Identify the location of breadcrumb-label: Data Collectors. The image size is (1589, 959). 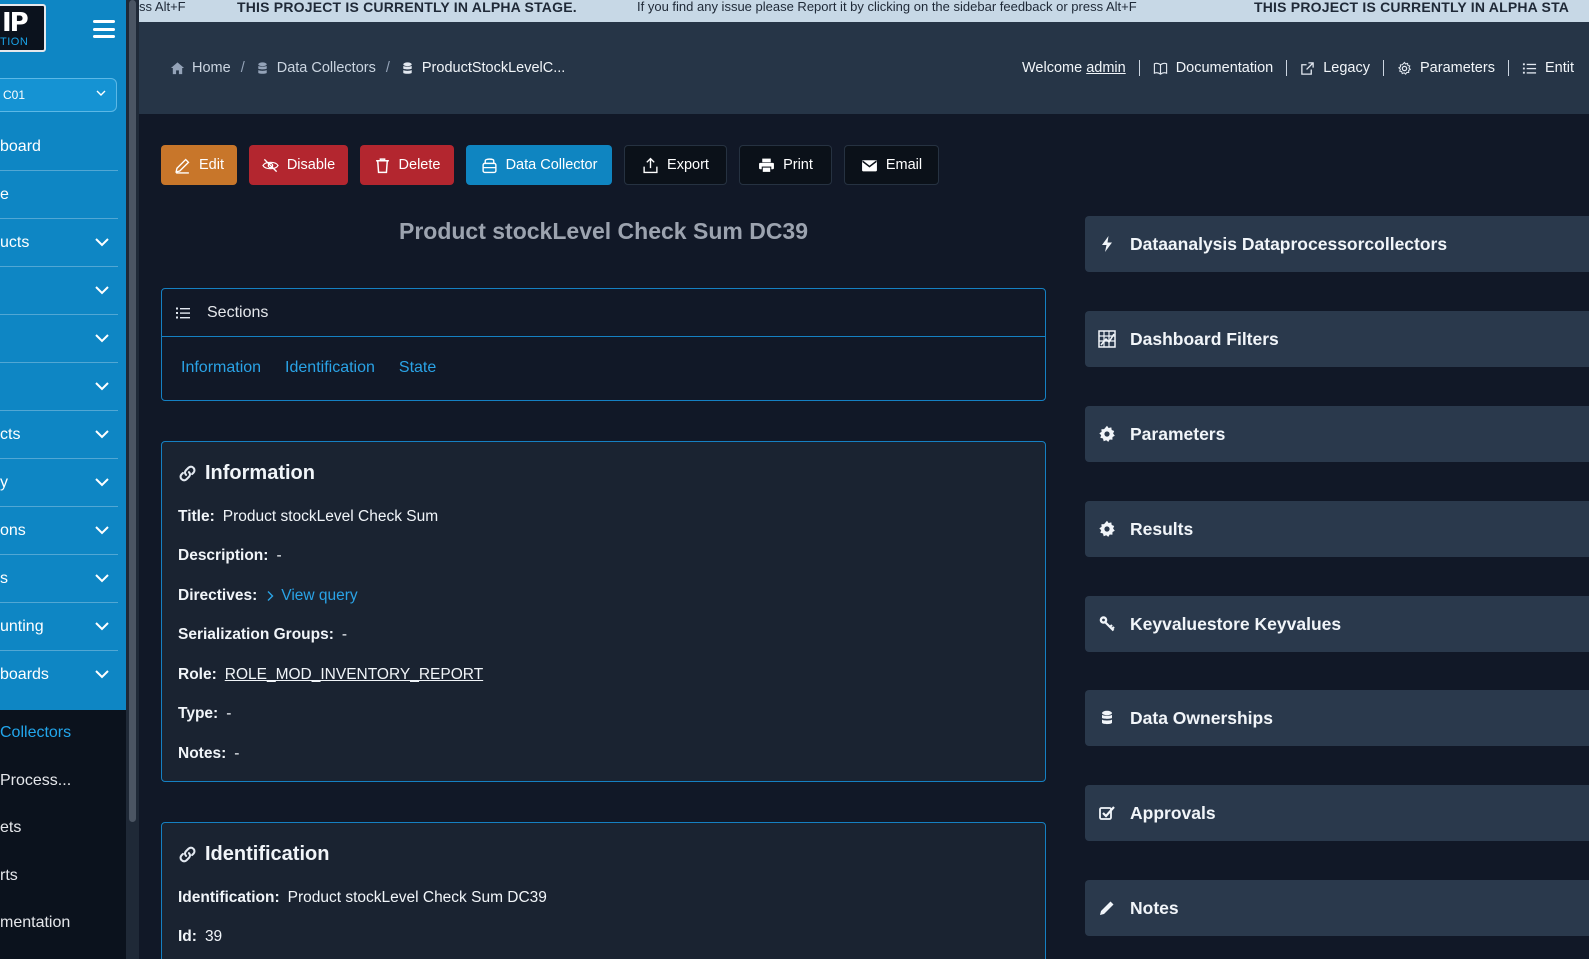
(326, 68).